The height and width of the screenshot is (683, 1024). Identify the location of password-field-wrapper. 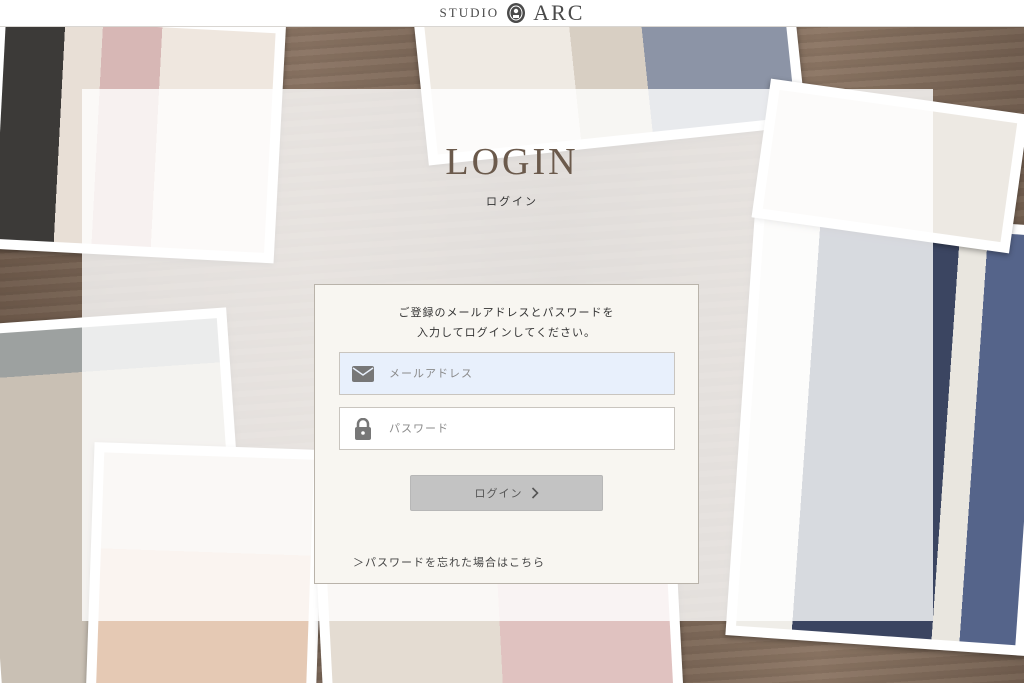
(507, 428).